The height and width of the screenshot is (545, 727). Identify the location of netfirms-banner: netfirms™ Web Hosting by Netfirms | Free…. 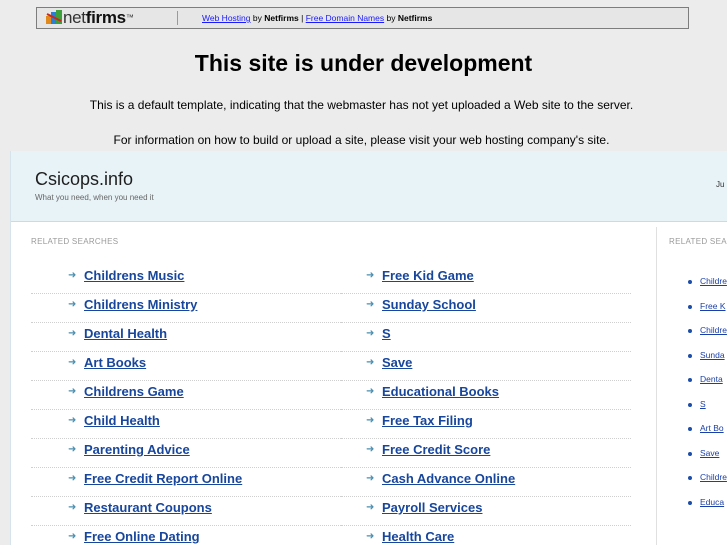
(362, 18).